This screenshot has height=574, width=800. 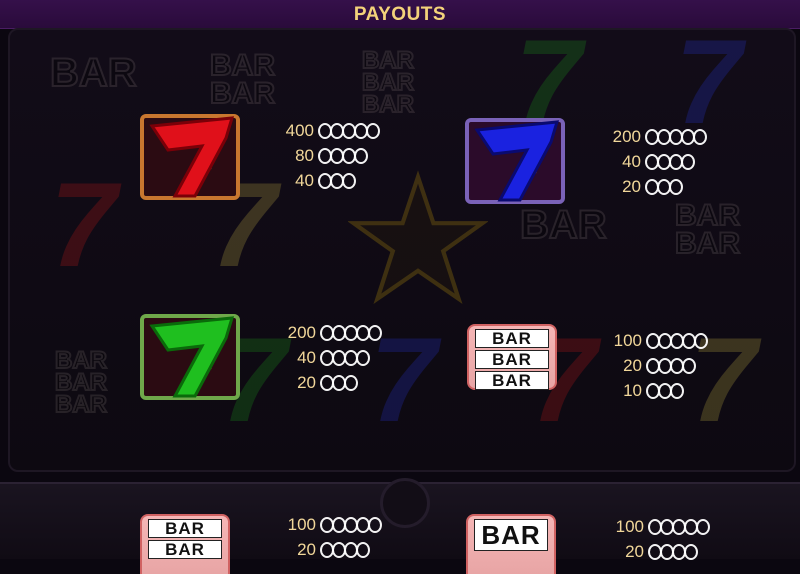 I want to click on ghost-blue-seven-icon: 7, so click(x=708, y=82).